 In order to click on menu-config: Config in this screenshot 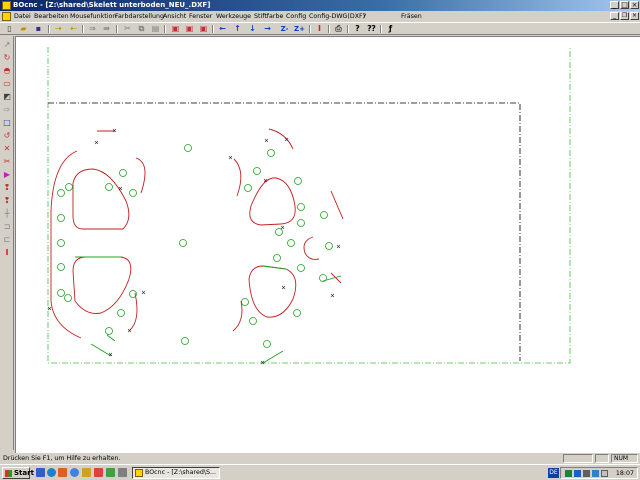, I will do `click(296, 16)`.